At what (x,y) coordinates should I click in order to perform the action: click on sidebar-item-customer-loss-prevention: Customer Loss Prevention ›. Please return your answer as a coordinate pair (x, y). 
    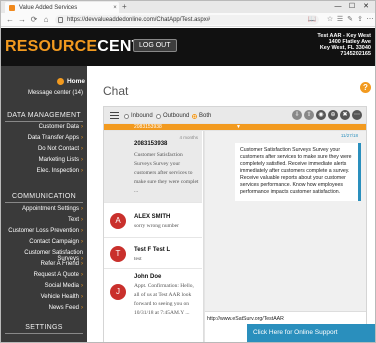
    Looking at the image, I should click on (42, 231).